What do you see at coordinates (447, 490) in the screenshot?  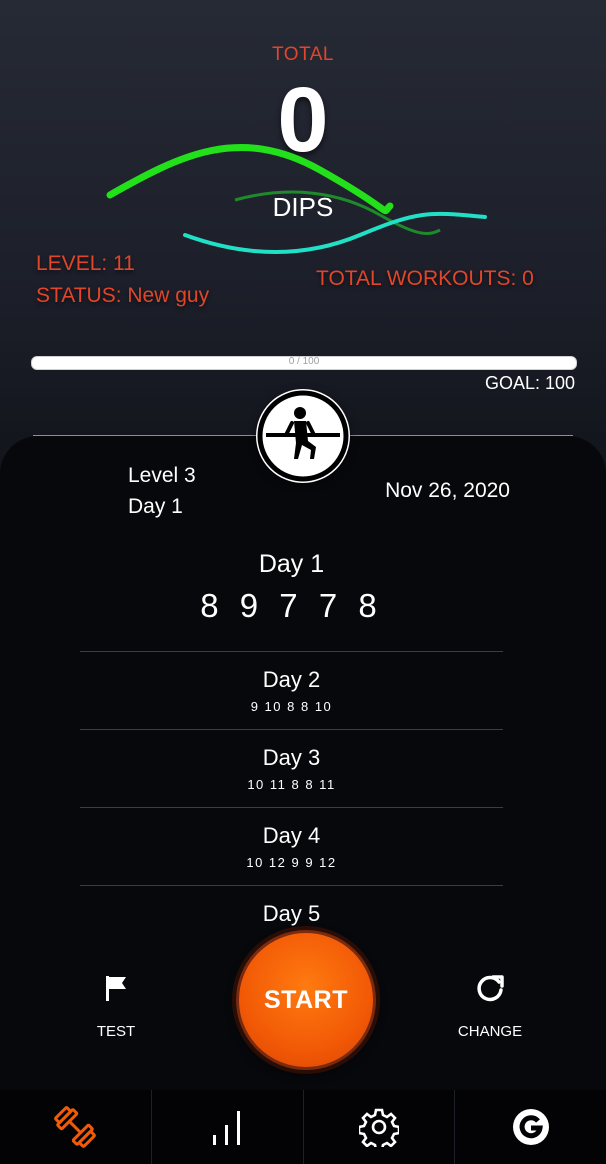 I see `plan-date: Nov 26, 2020` at bounding box center [447, 490].